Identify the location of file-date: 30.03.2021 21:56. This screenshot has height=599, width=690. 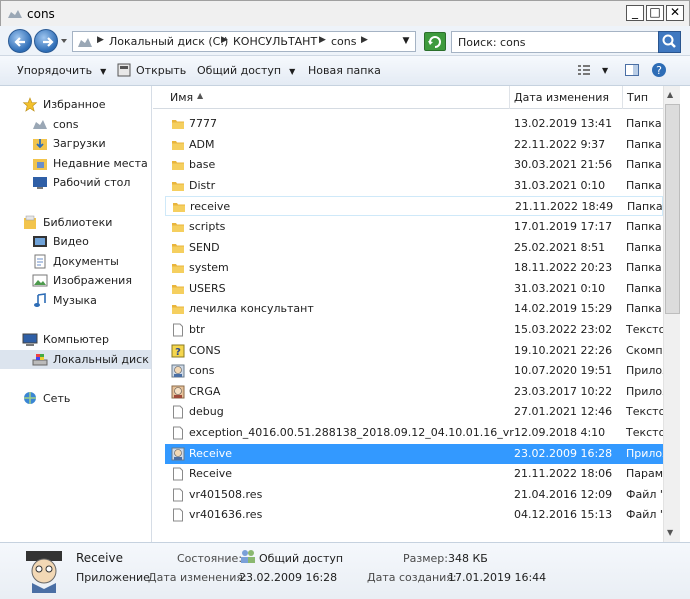
(563, 165).